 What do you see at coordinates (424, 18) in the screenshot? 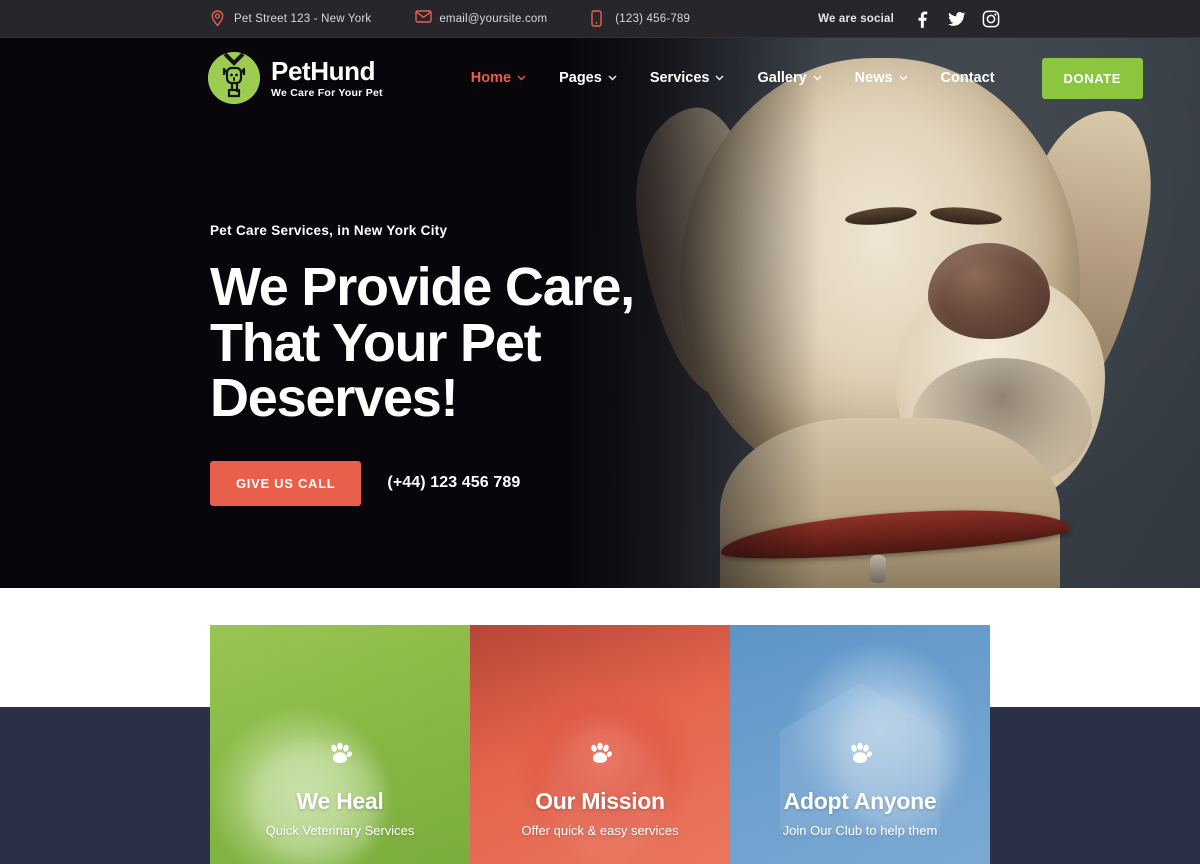
I see `envelope-icon` at bounding box center [424, 18].